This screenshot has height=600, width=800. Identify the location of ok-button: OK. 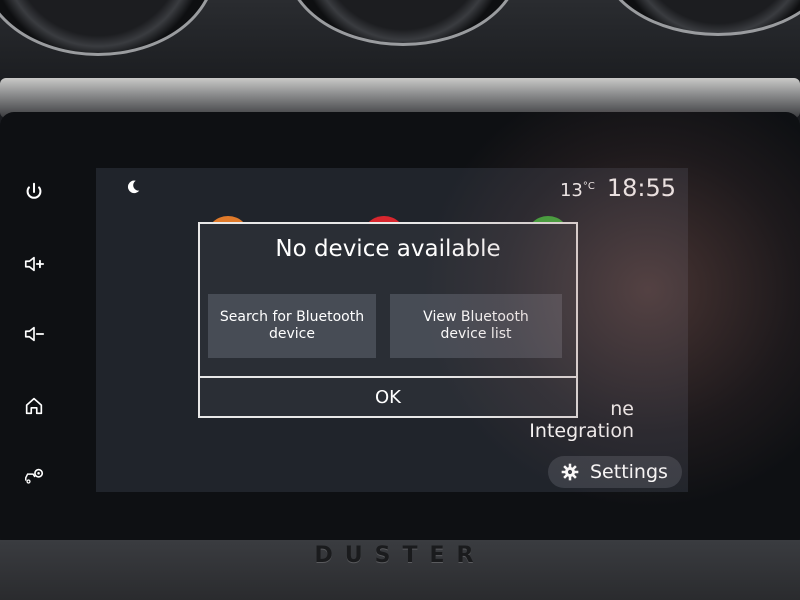
(388, 396).